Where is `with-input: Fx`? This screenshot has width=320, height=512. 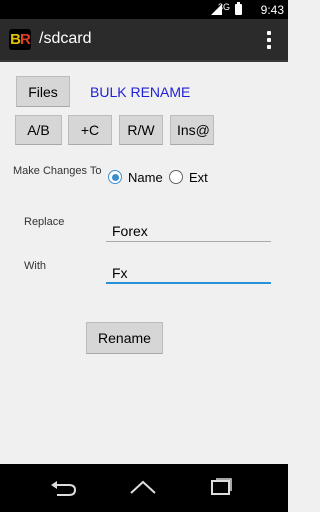 with-input: Fx is located at coordinates (188, 273).